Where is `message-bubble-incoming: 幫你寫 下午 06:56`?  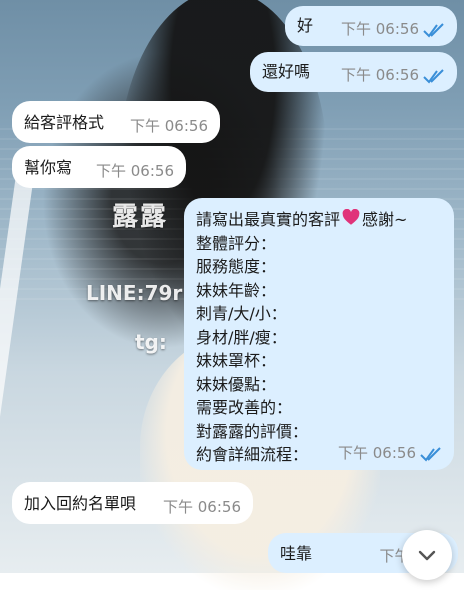 message-bubble-incoming: 幫你寫 下午 06:56 is located at coordinates (99, 167).